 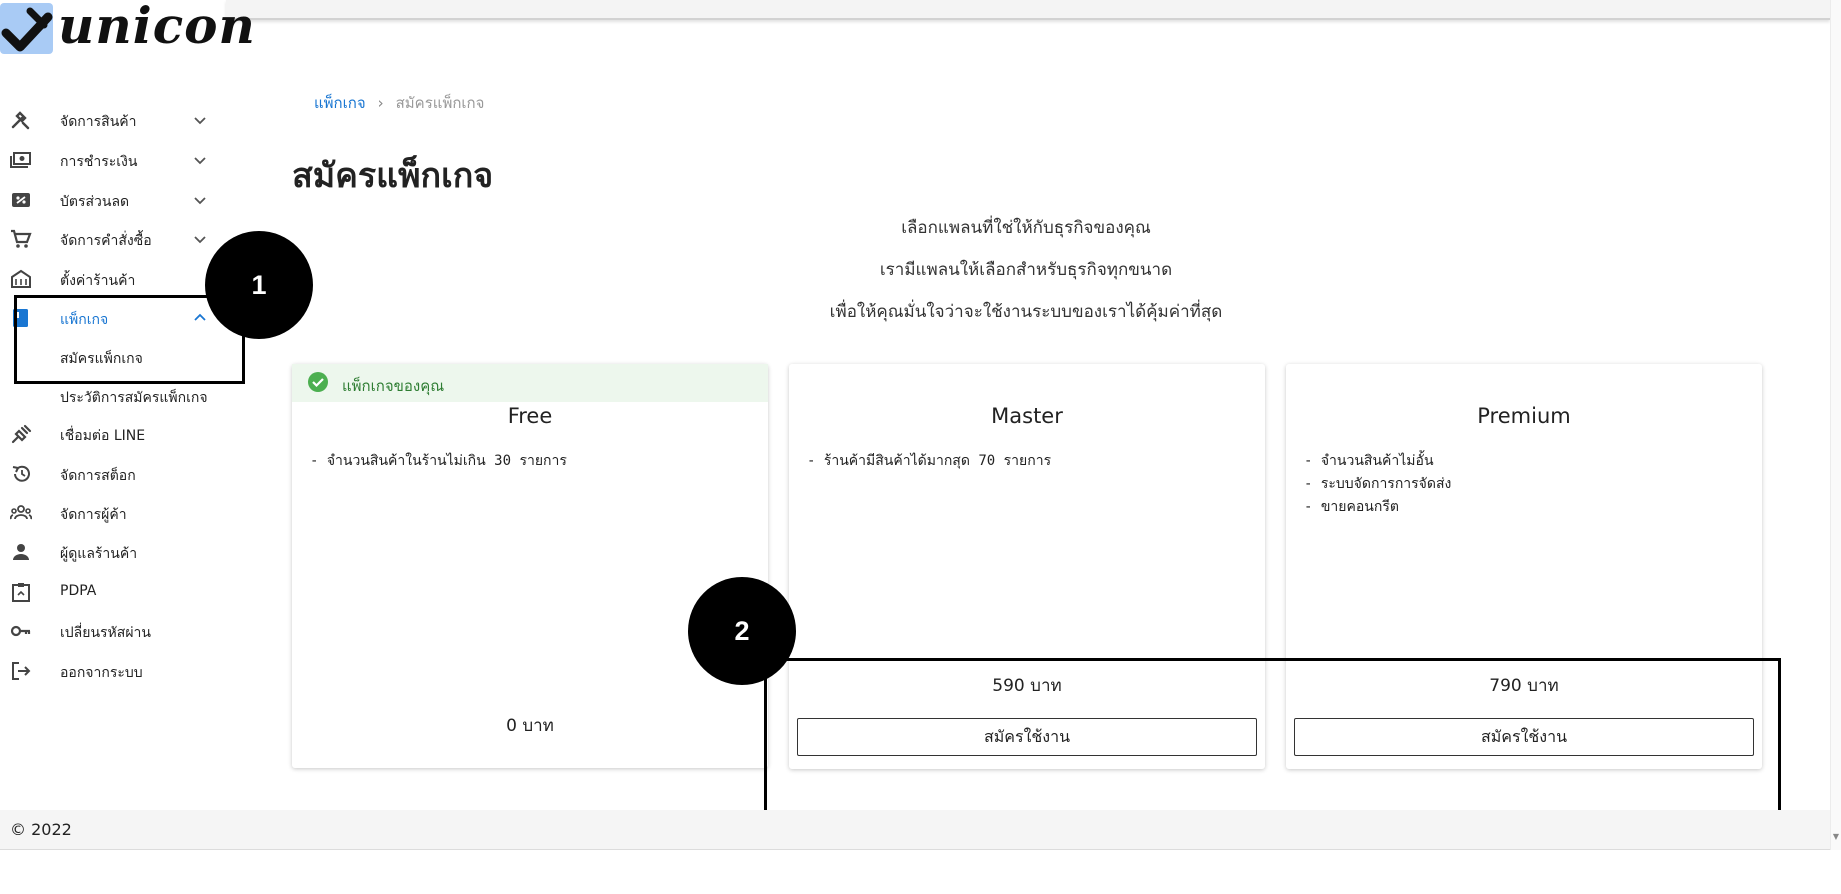 I want to click on sidebar-item-label: จัดการสินค้า, so click(x=98, y=122).